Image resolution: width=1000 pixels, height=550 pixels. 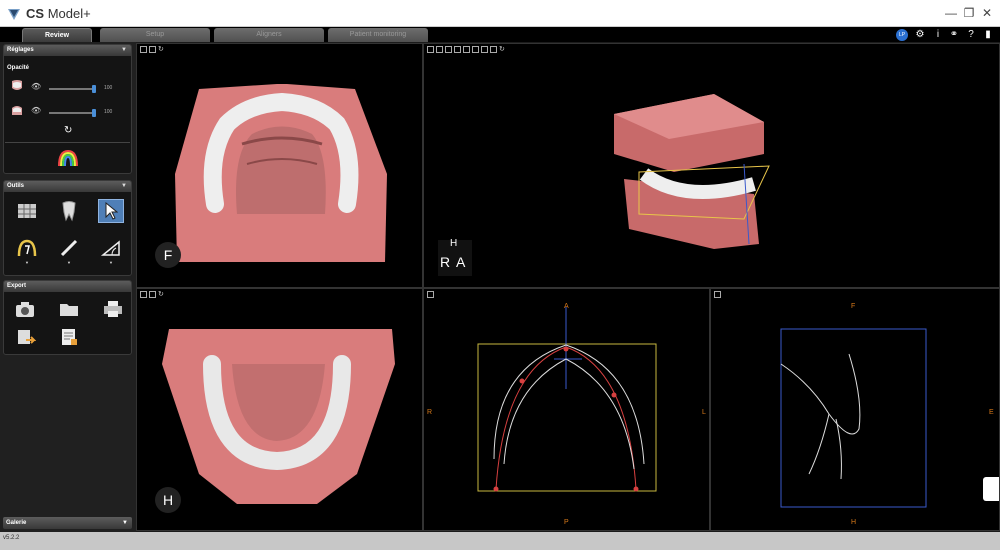 I want to click on orientation-cube: H R A, so click(x=455, y=257).